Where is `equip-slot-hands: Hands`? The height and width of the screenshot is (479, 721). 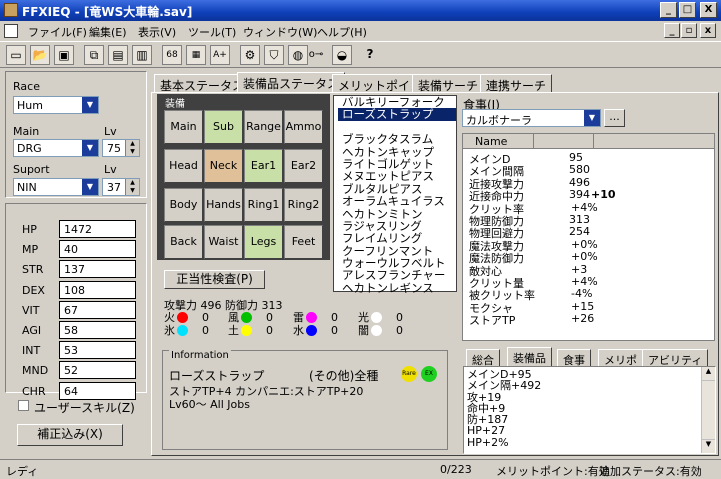 equip-slot-hands: Hands is located at coordinates (223, 205).